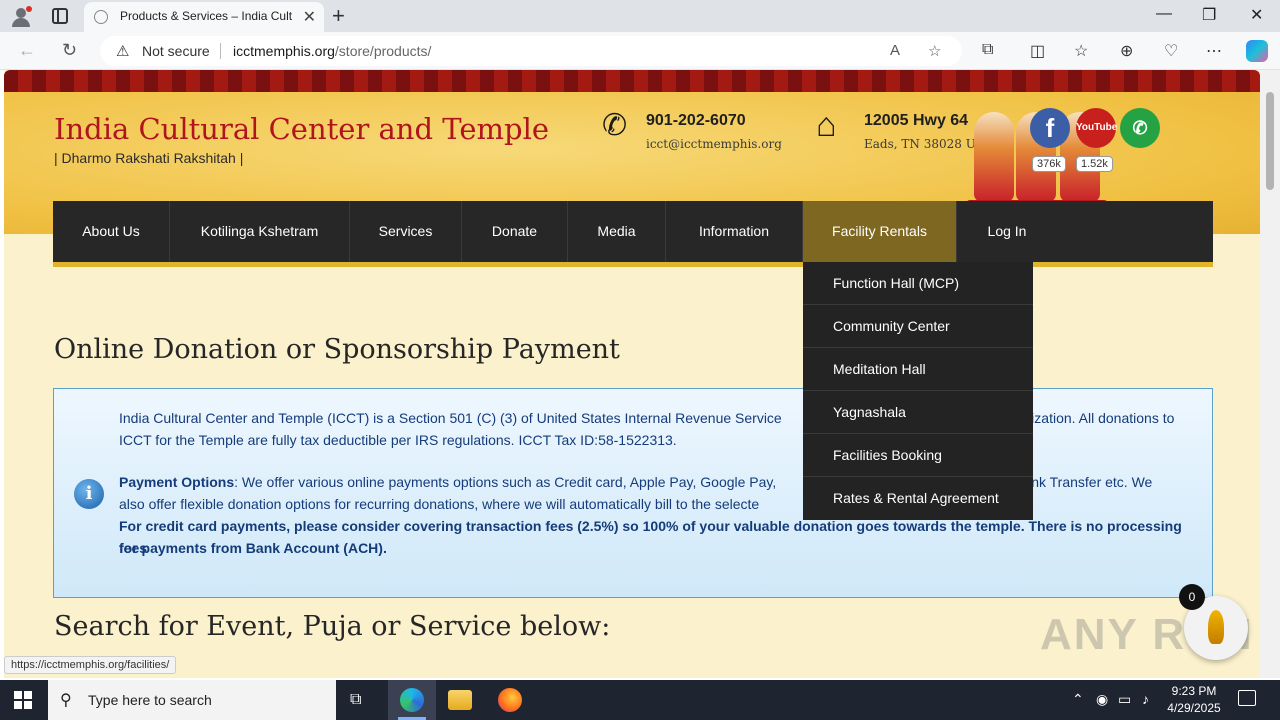 The width and height of the screenshot is (1280, 720). What do you see at coordinates (934, 51) in the screenshot?
I see `favorite-star-icon: ☆` at bounding box center [934, 51].